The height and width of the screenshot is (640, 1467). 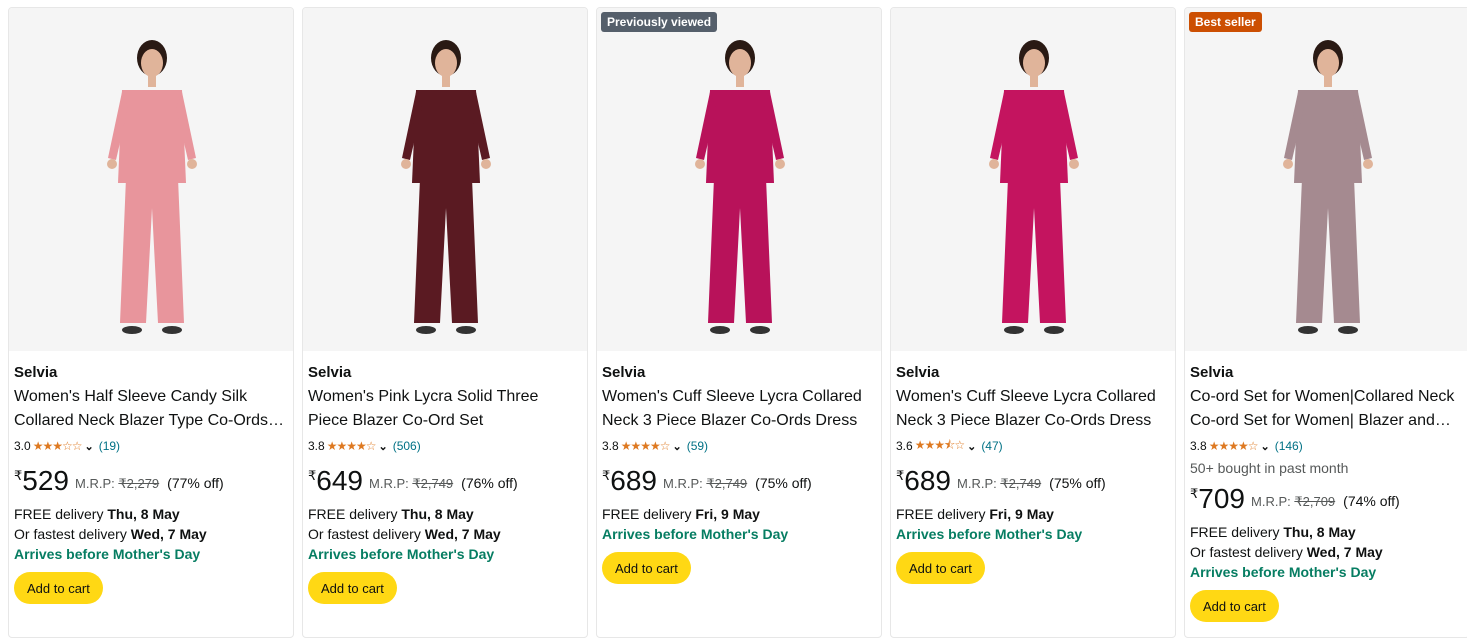 I want to click on product-image: Best seller, so click(x=1326, y=179).